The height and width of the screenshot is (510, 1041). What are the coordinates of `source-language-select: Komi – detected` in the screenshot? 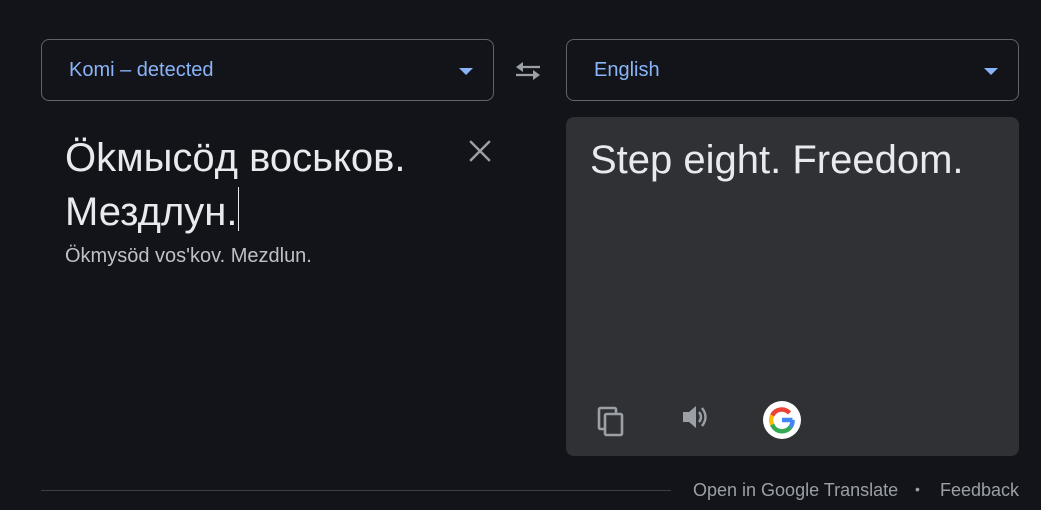 It's located at (267, 70).